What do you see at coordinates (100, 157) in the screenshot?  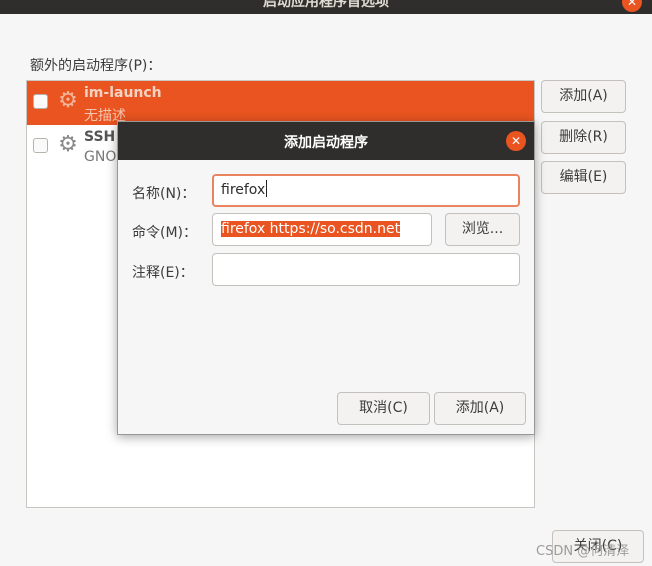 I see `item-description: GNO` at bounding box center [100, 157].